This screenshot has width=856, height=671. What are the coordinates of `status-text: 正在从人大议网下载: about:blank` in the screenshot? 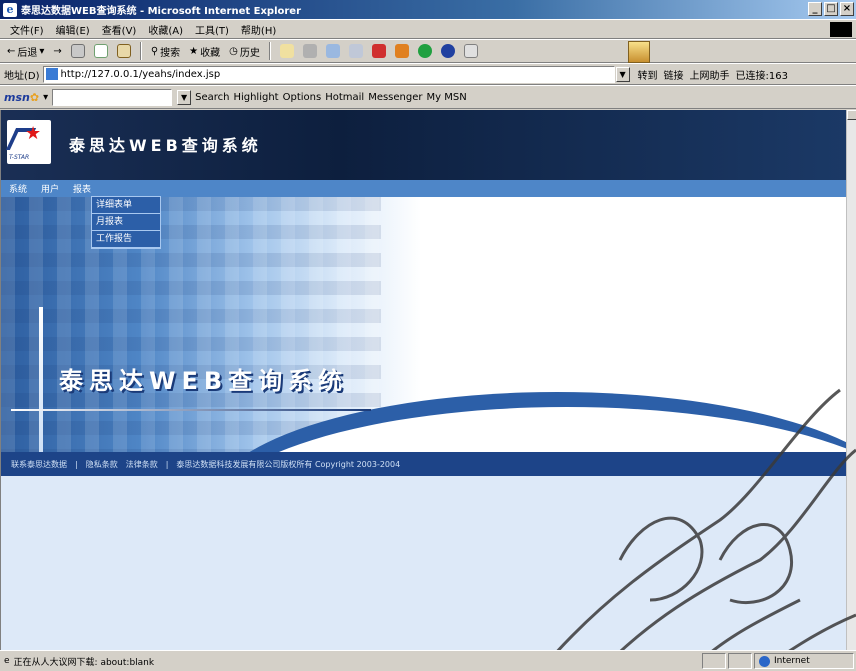 It's located at (84, 662).